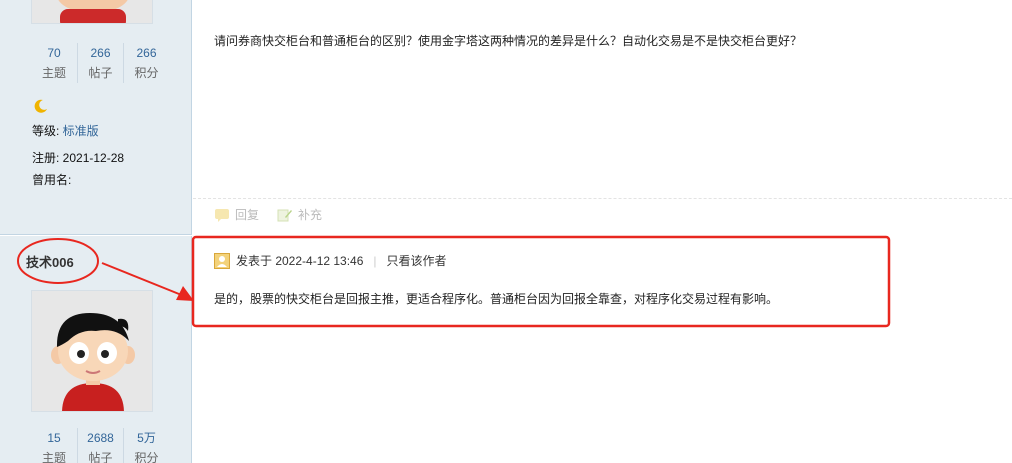  What do you see at coordinates (50, 261) in the screenshot?
I see `post2-username: 技术006` at bounding box center [50, 261].